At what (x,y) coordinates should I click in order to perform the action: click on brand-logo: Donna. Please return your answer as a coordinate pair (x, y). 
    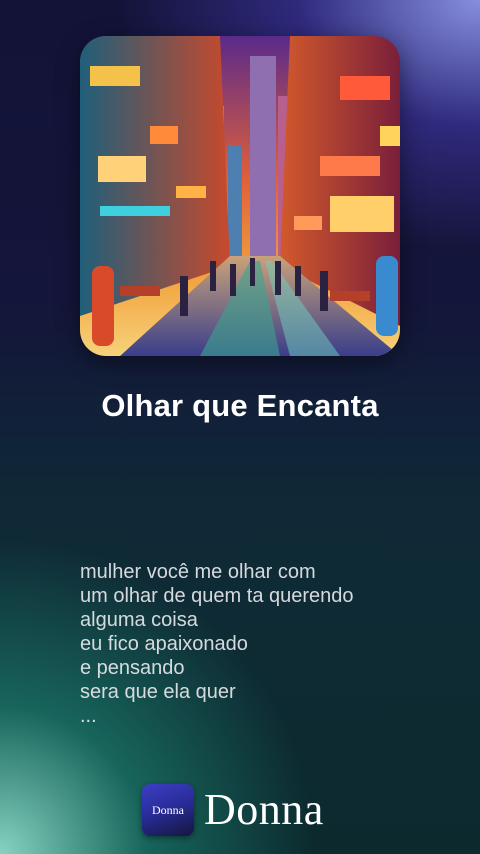
    Looking at the image, I should click on (168, 810).